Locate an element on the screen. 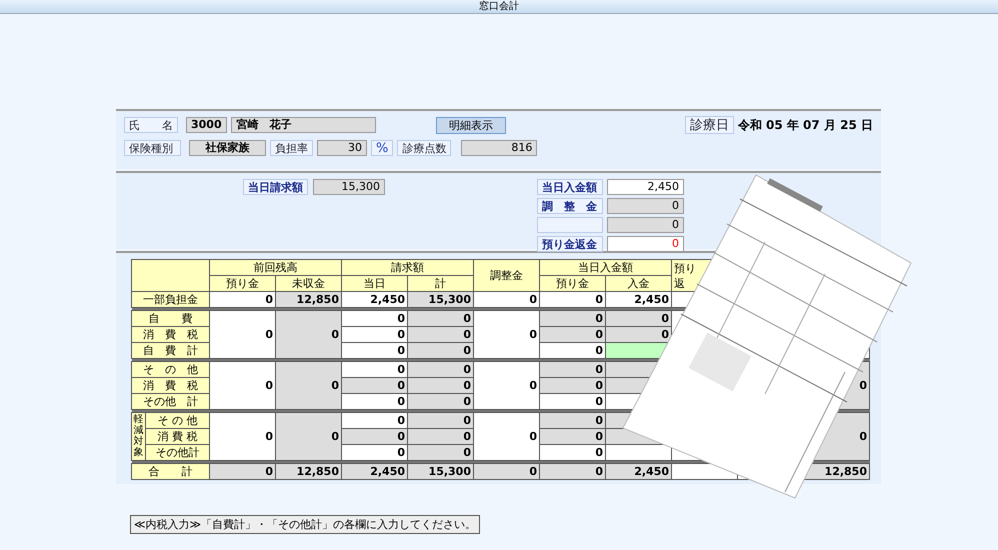  field-label: 当日入金額 is located at coordinates (570, 187).